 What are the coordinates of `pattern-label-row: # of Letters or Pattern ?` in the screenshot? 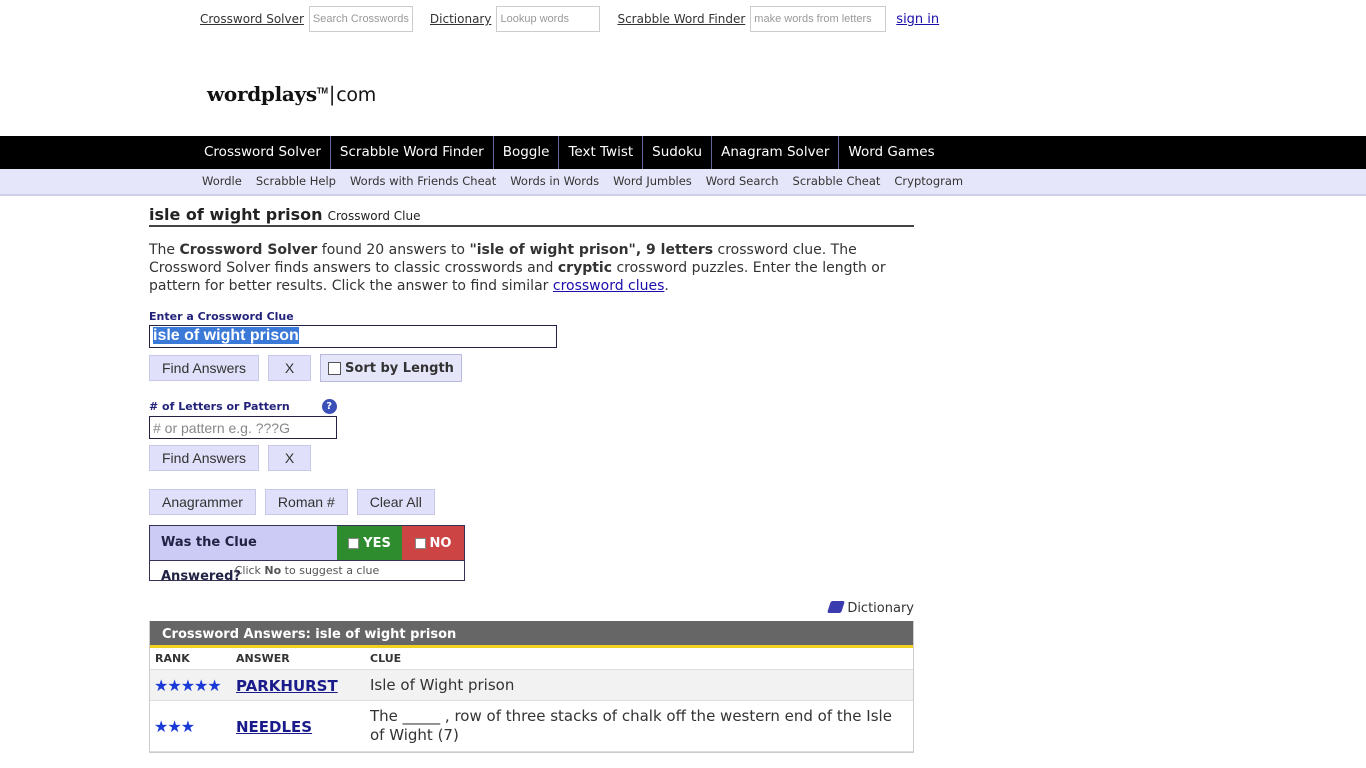 It's located at (531, 406).